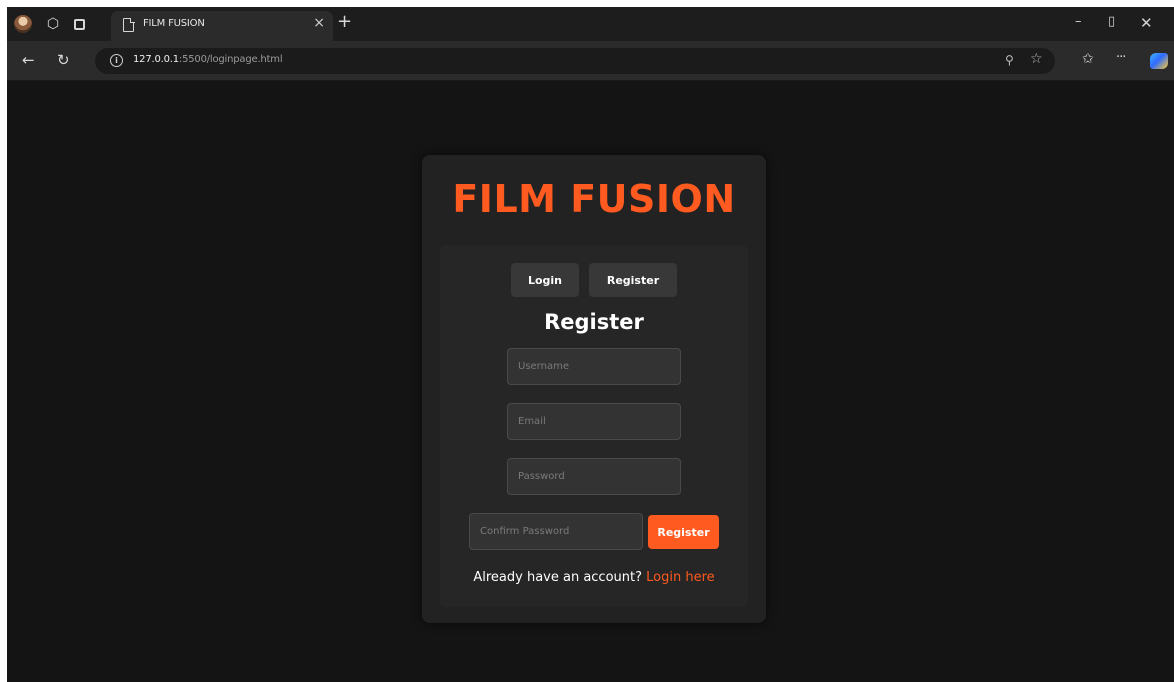 Image resolution: width=1174 pixels, height=682 pixels. Describe the element at coordinates (344, 21) in the screenshot. I see `new-tab-button: +` at that location.